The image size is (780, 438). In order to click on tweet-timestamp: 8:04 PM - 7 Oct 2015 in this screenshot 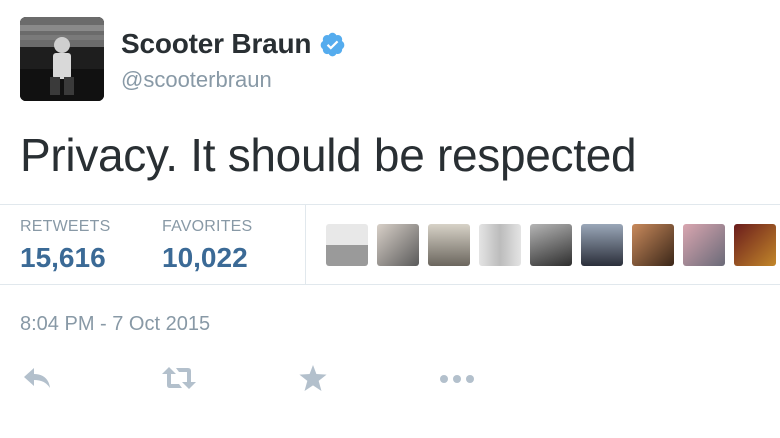, I will do `click(115, 324)`.